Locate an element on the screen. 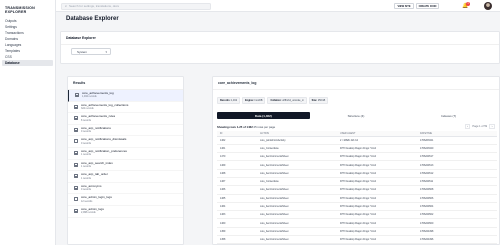 This screenshot has width=500, height=245. next-page-button: › is located at coordinates (492, 126).